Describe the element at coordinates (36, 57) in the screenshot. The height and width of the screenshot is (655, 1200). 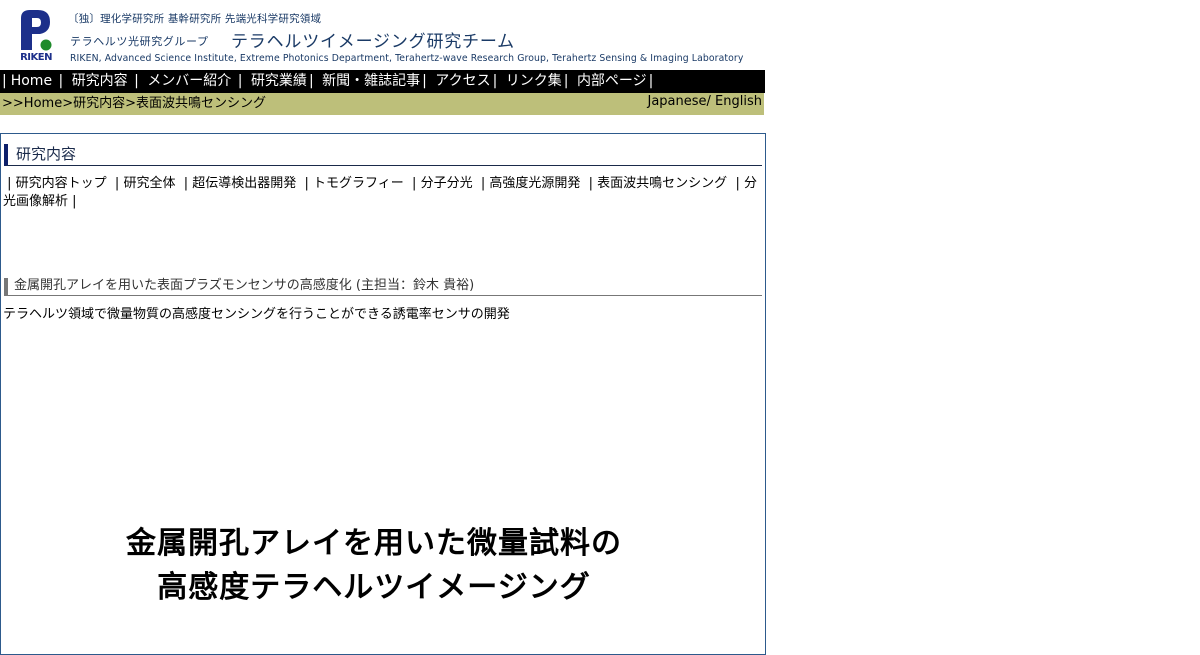
I see `logo-wordmark: RIKEN` at that location.